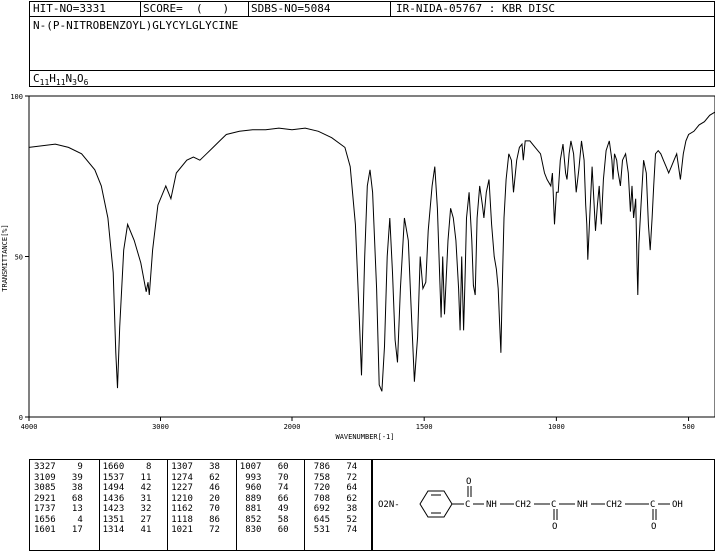  I want to click on peak-row: 1274 62, so click(195, 477).